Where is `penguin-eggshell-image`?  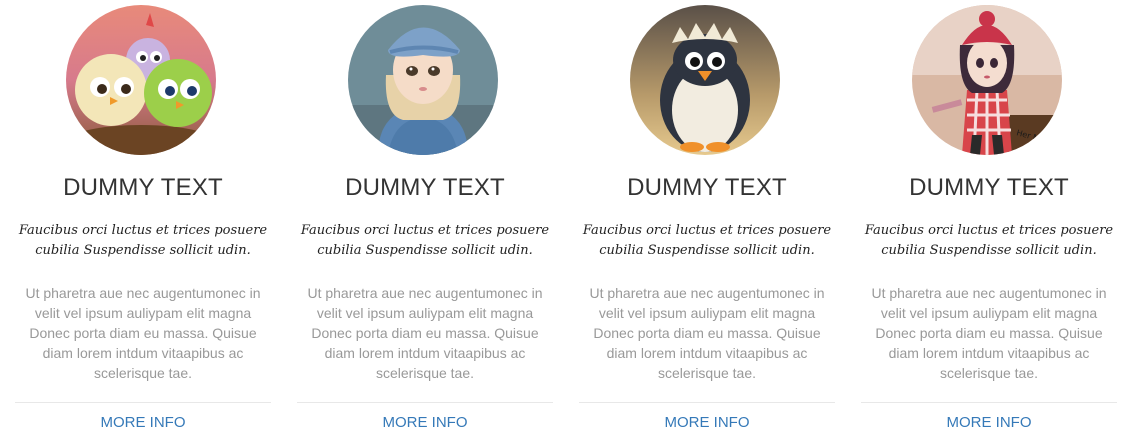
penguin-eggshell-image is located at coordinates (705, 80).